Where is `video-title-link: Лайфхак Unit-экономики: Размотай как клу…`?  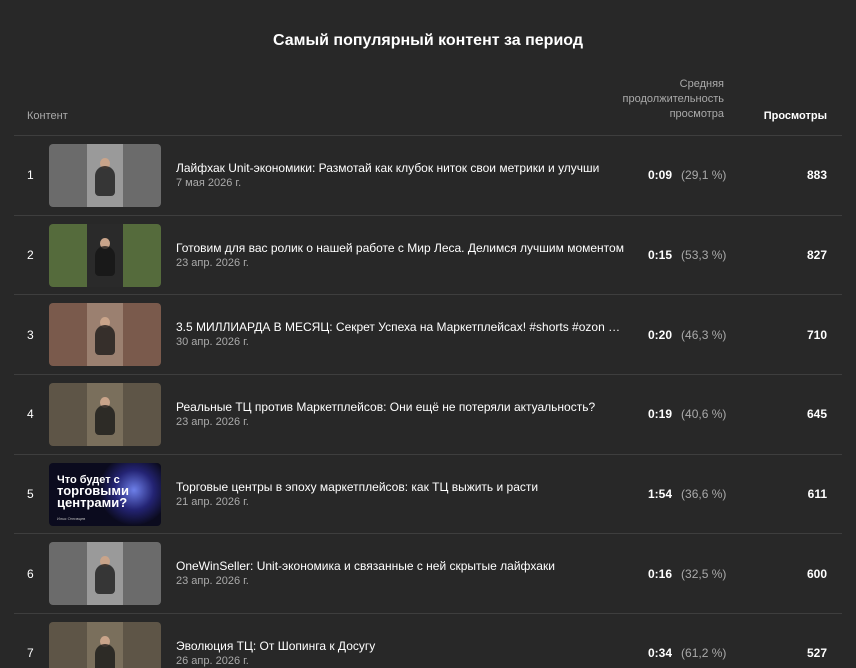 video-title-link: Лайфхак Unit-экономики: Размотай как клу… is located at coordinates (401, 168).